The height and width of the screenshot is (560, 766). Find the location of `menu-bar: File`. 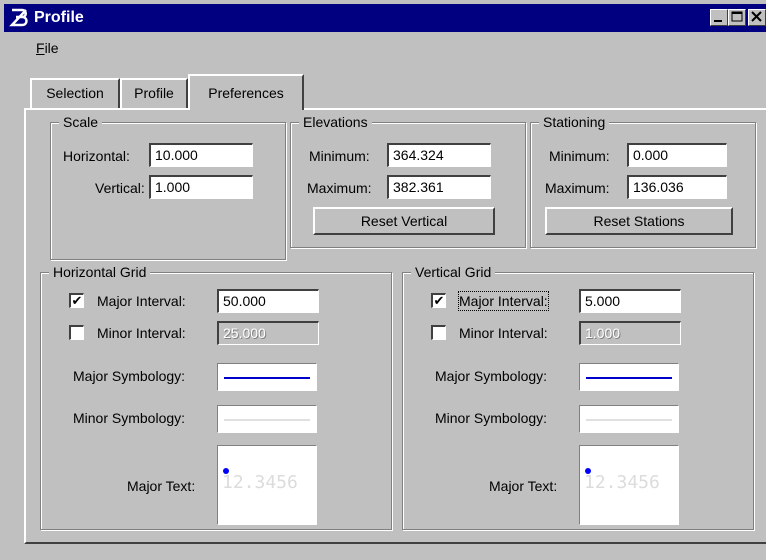

menu-bar: File is located at coordinates (385, 47).